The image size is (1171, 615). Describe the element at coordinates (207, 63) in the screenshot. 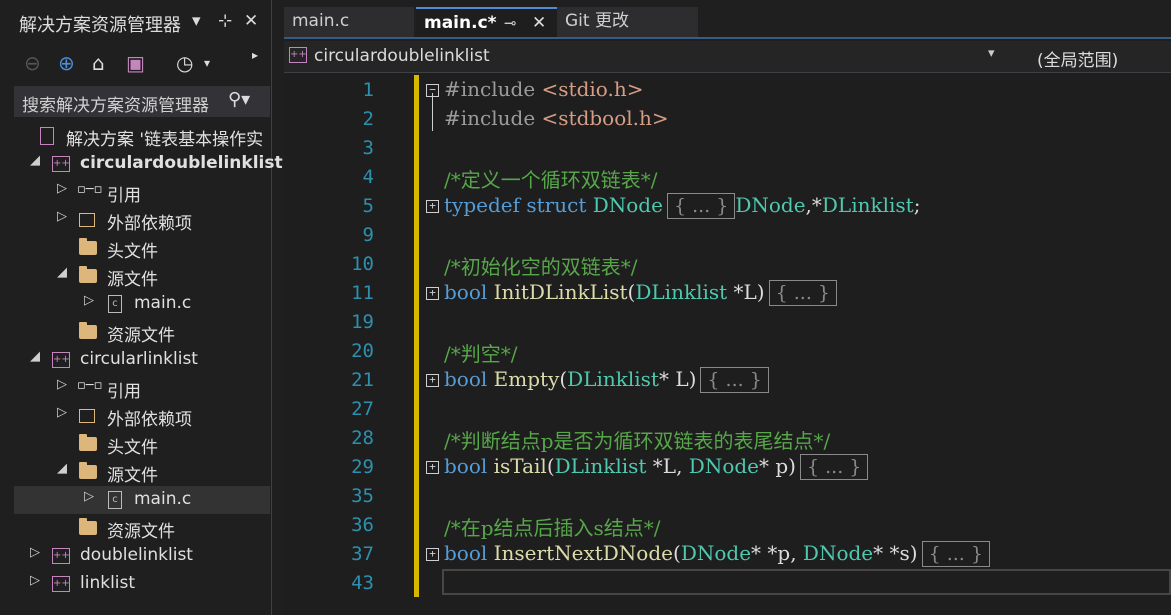

I see `dropdown-icon: ▾` at that location.